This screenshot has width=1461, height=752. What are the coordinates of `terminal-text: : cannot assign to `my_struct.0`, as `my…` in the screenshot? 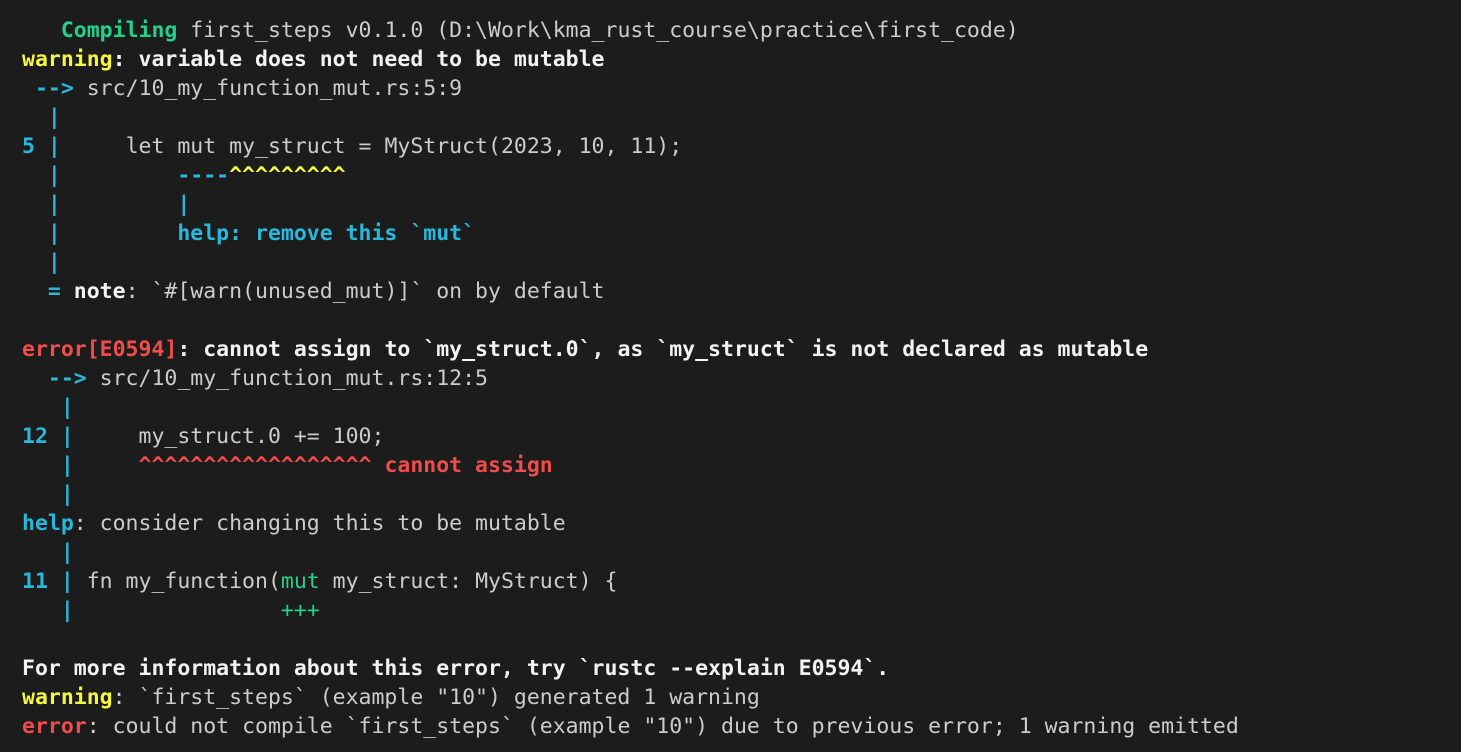 It's located at (663, 349).